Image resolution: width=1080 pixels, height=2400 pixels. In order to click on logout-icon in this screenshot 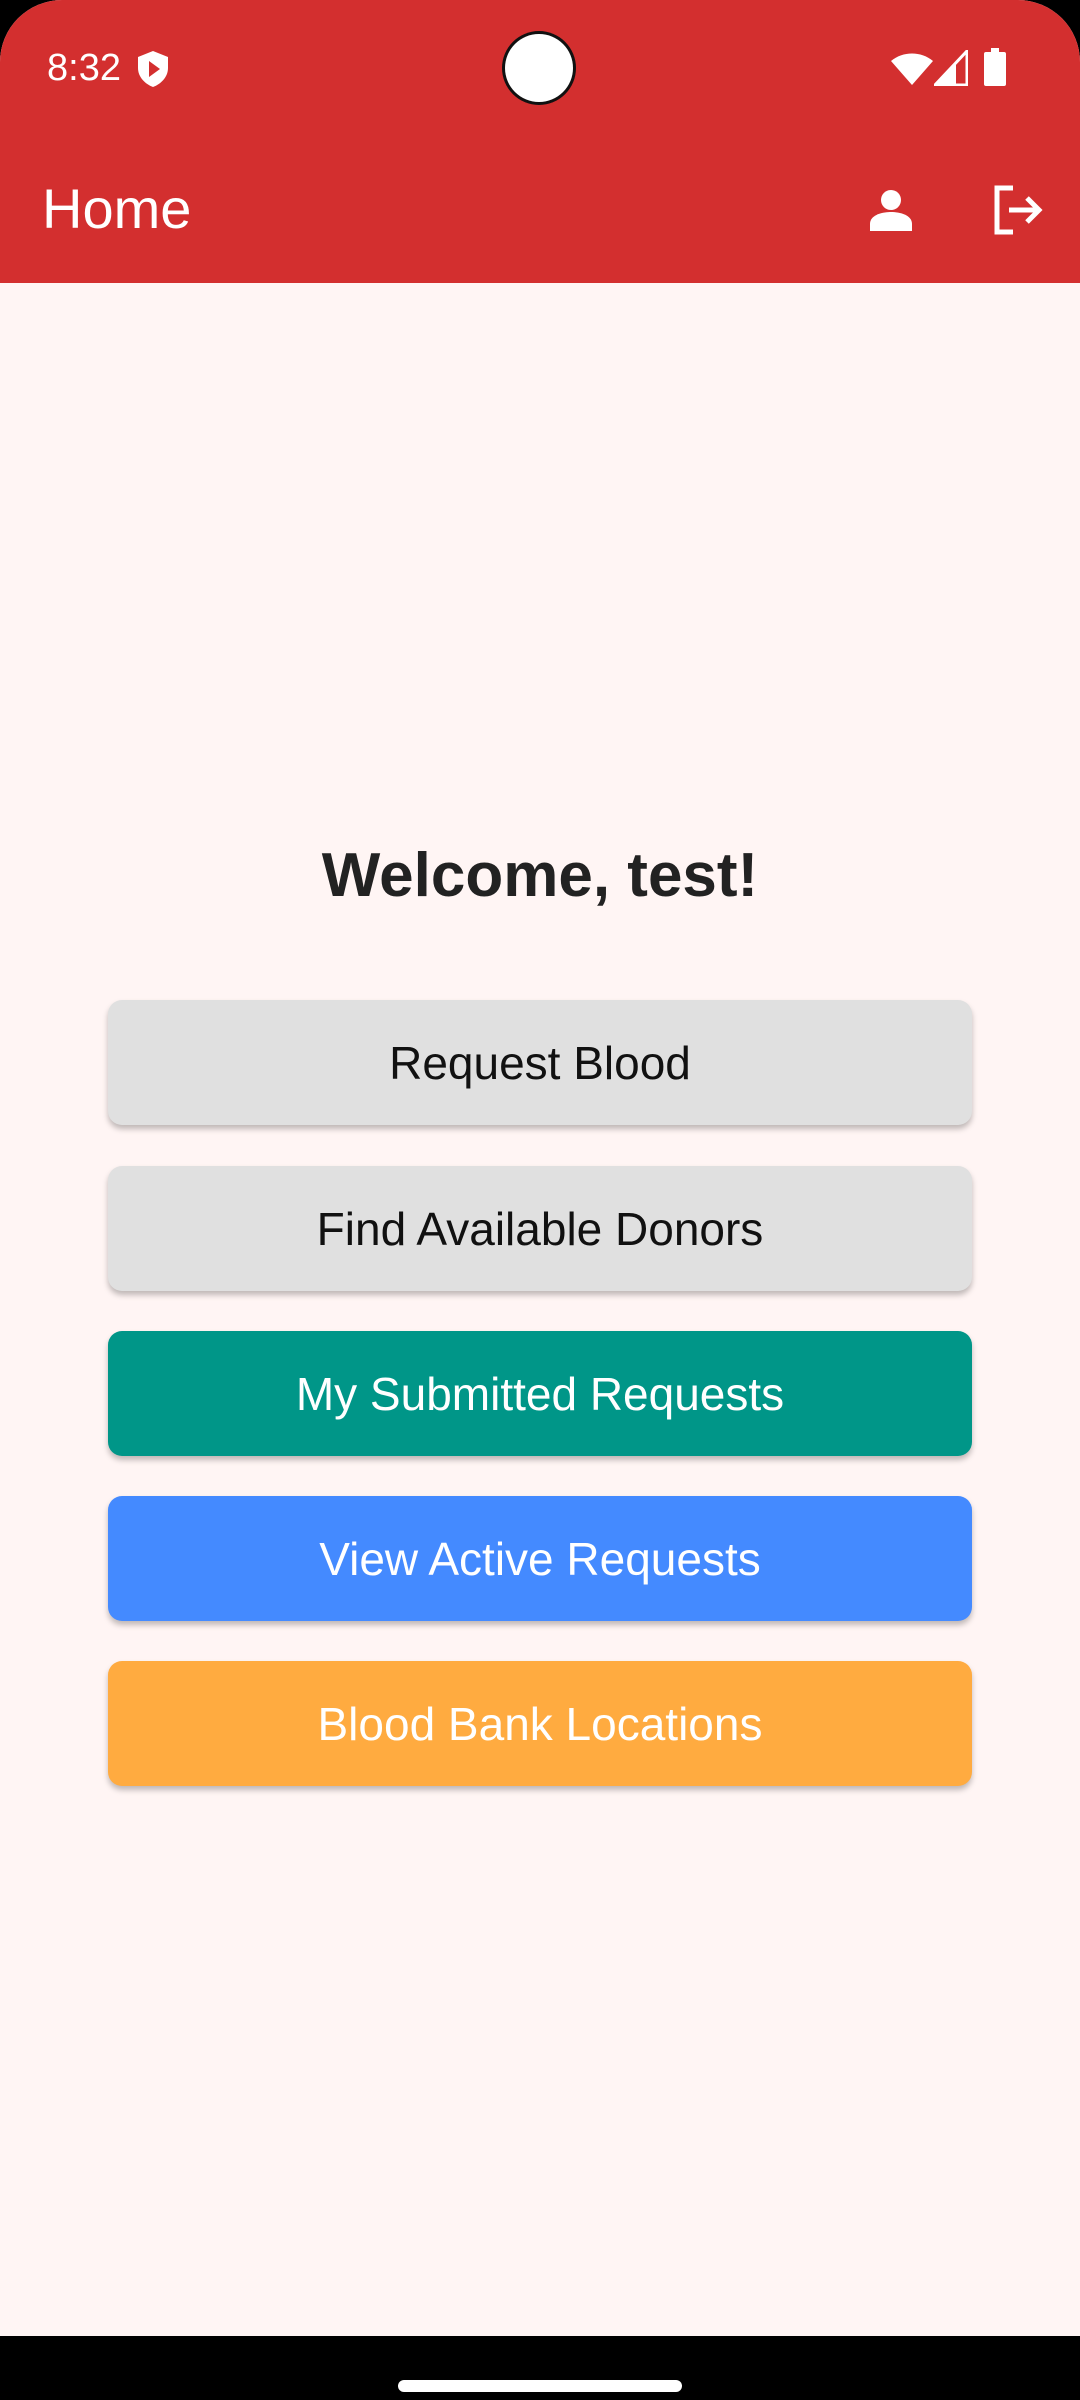, I will do `click(1018, 210)`.